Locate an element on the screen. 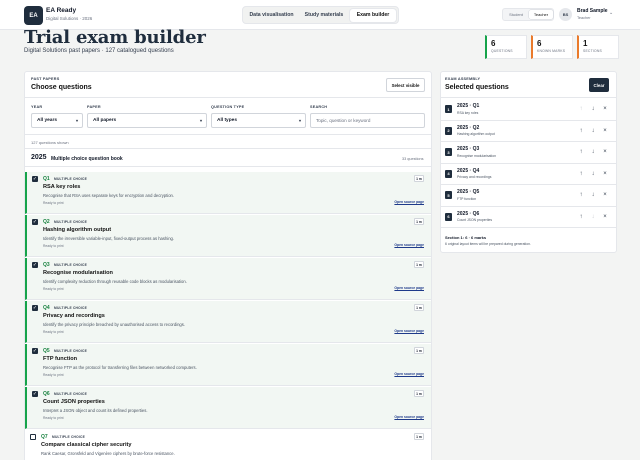 This screenshot has width=640, height=460. question-id: Q5 is located at coordinates (46, 351).